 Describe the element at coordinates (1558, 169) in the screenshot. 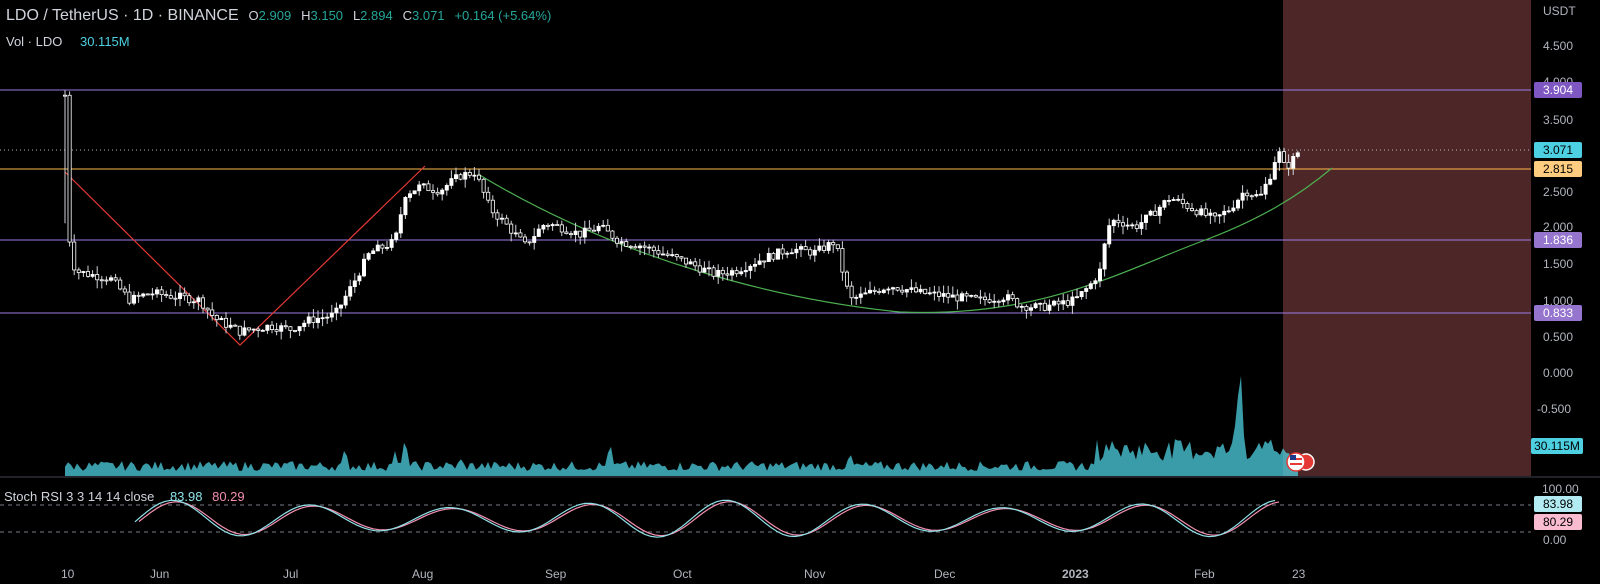

I see `price-label-2815: 2.815` at that location.